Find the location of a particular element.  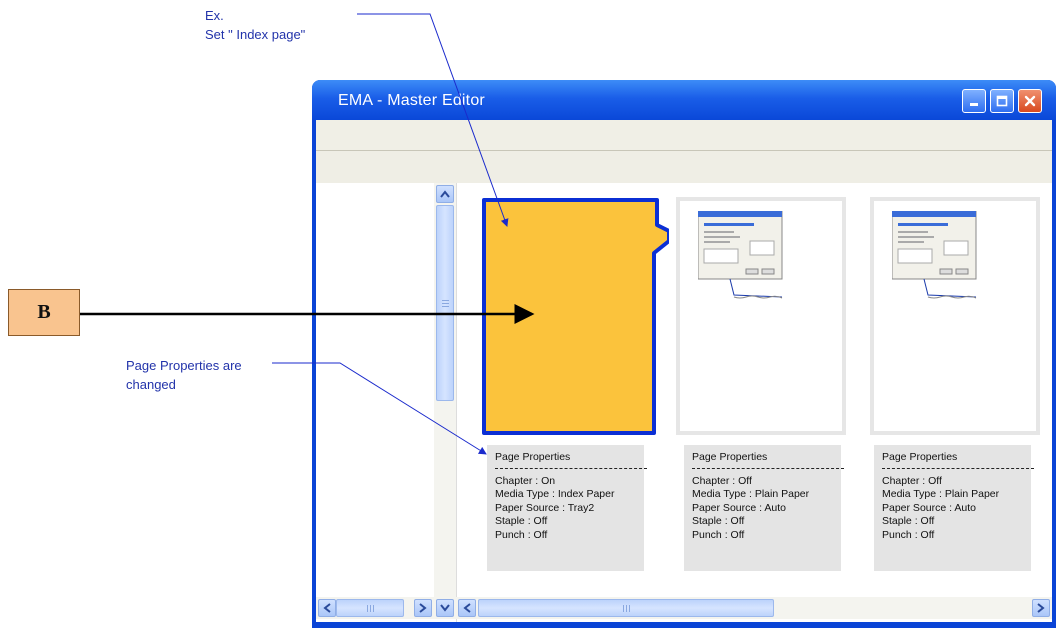

left-horizontal-scroll-thumb is located at coordinates (370, 608).